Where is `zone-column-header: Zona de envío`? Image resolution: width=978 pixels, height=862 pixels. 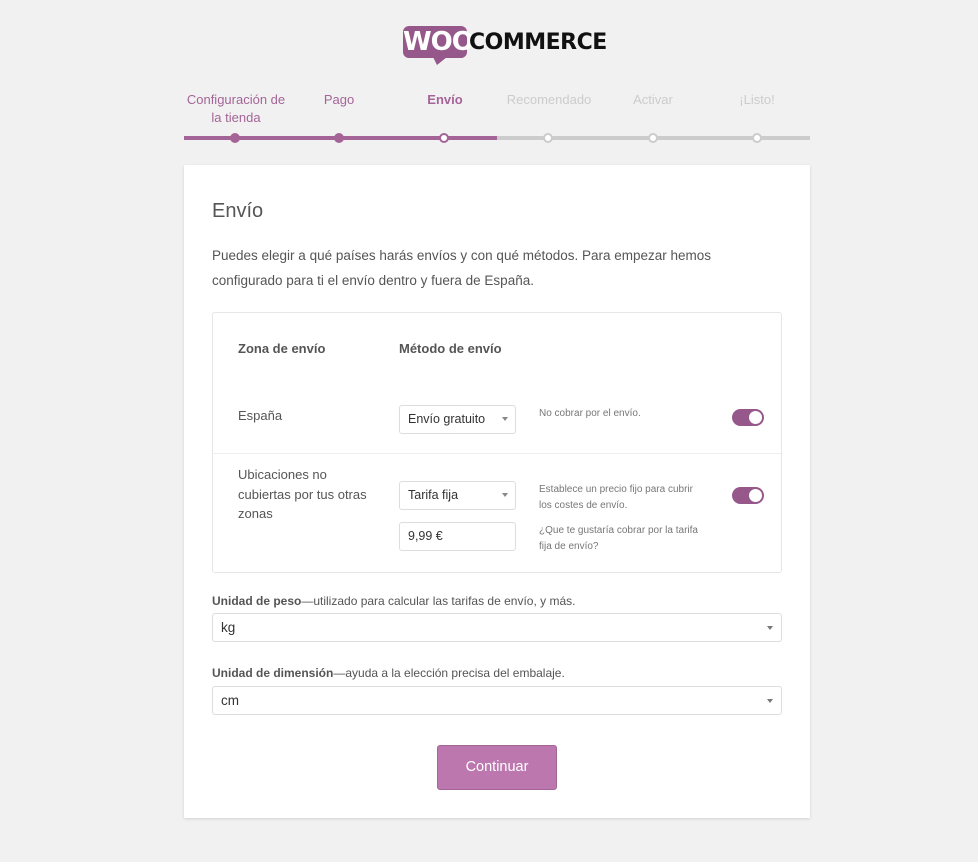
zone-column-header: Zona de envío is located at coordinates (282, 348).